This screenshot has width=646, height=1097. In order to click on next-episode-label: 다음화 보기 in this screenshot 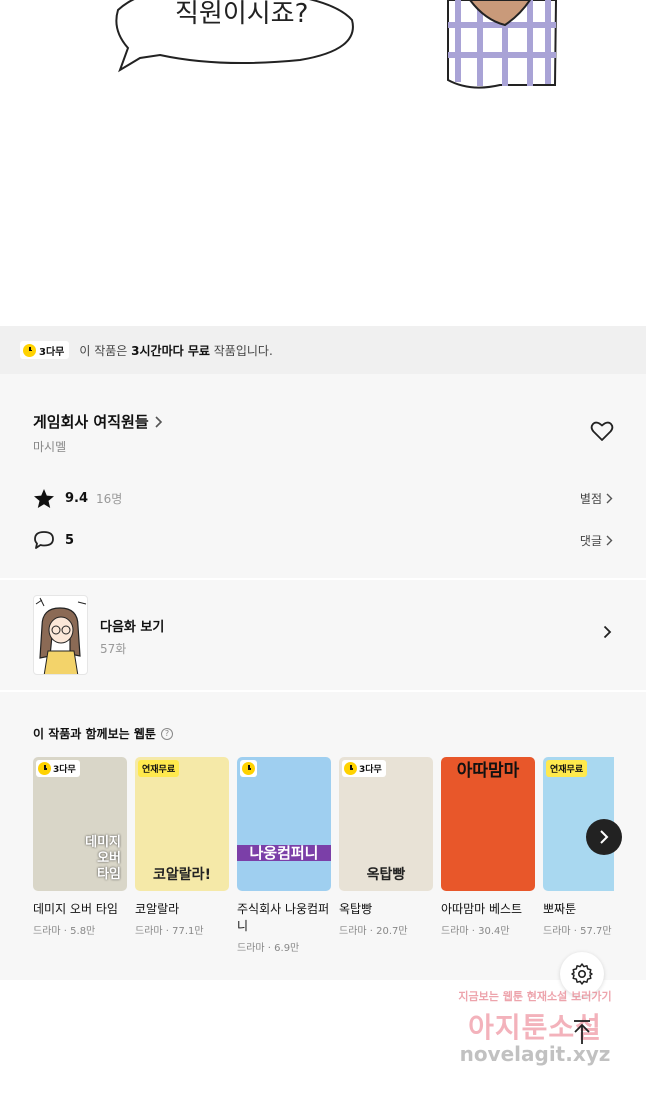, I will do `click(132, 627)`.